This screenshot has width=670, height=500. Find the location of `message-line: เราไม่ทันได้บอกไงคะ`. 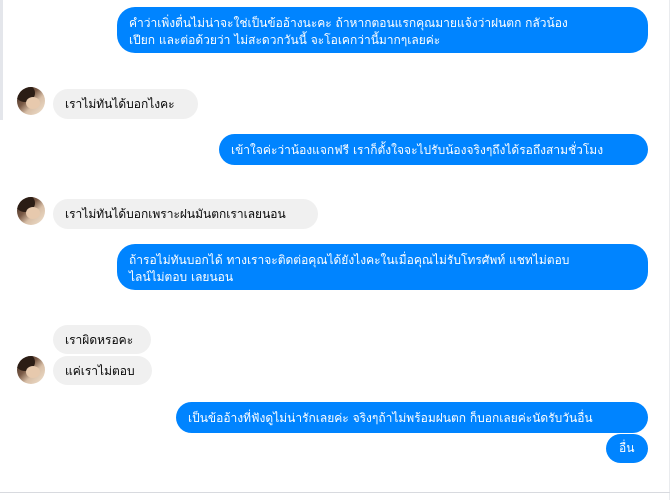

message-line: เราไม่ทันได้บอกไงคะ is located at coordinates (120, 104).